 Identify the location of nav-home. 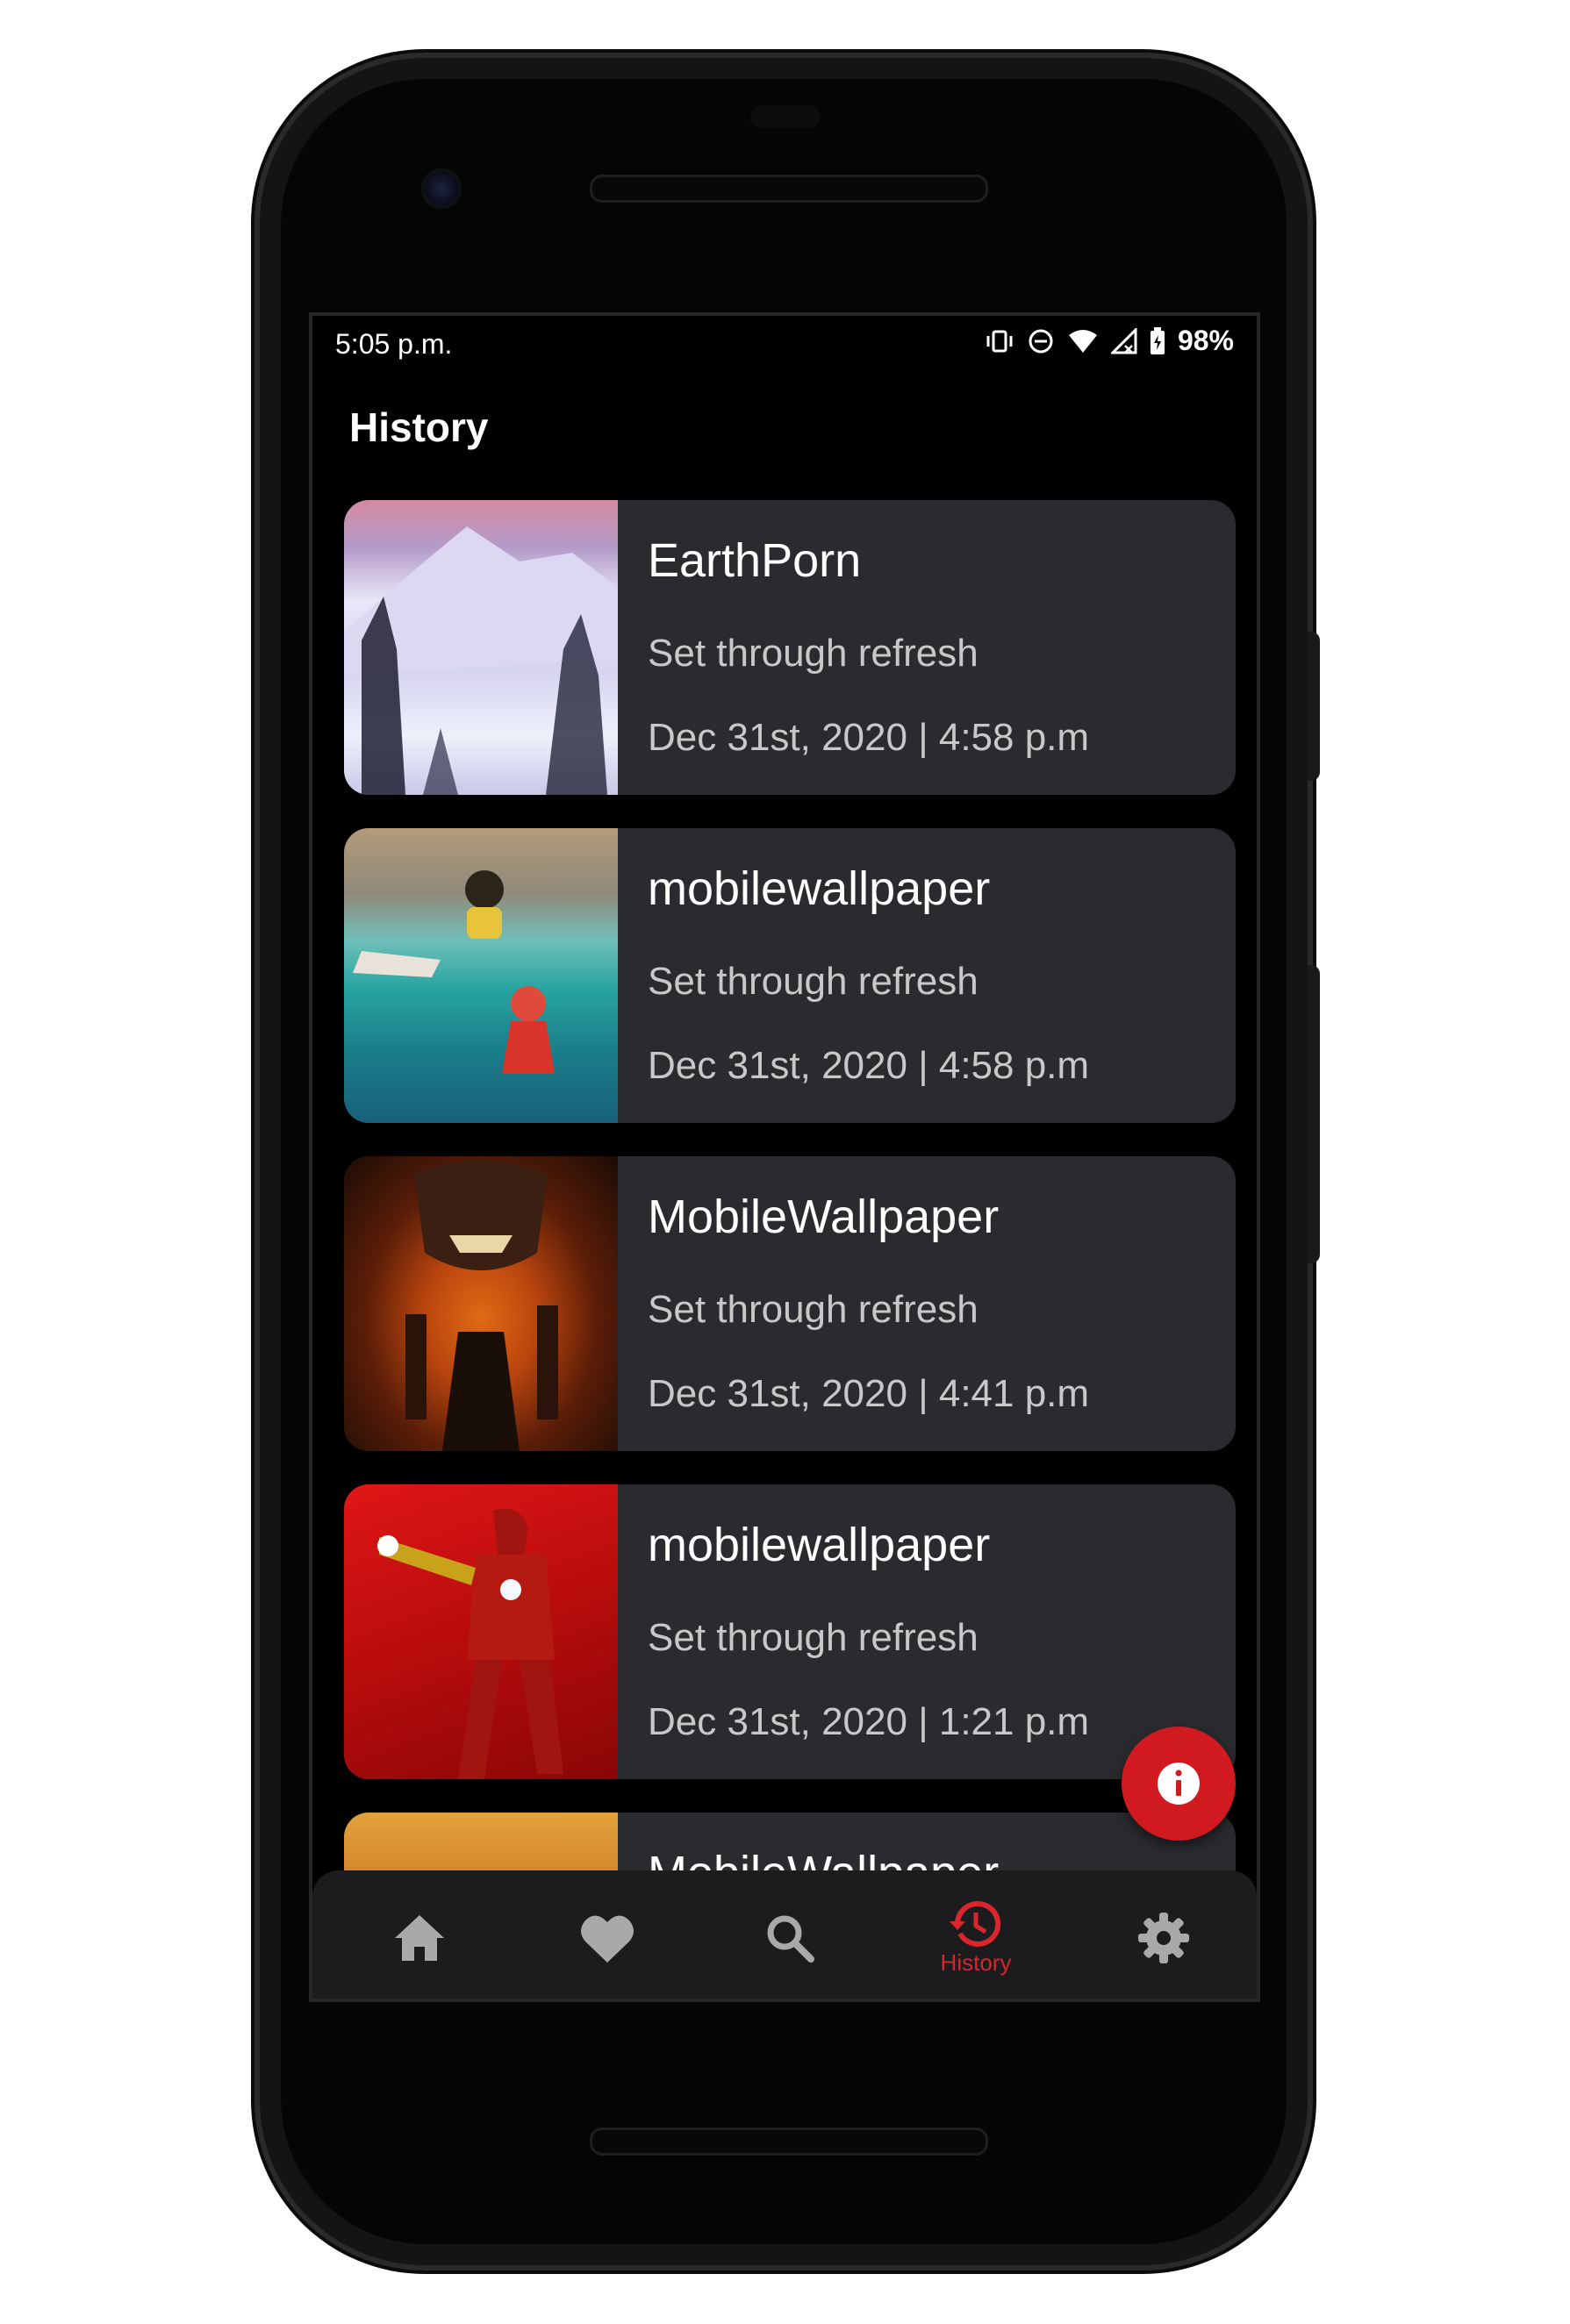
(420, 1934).